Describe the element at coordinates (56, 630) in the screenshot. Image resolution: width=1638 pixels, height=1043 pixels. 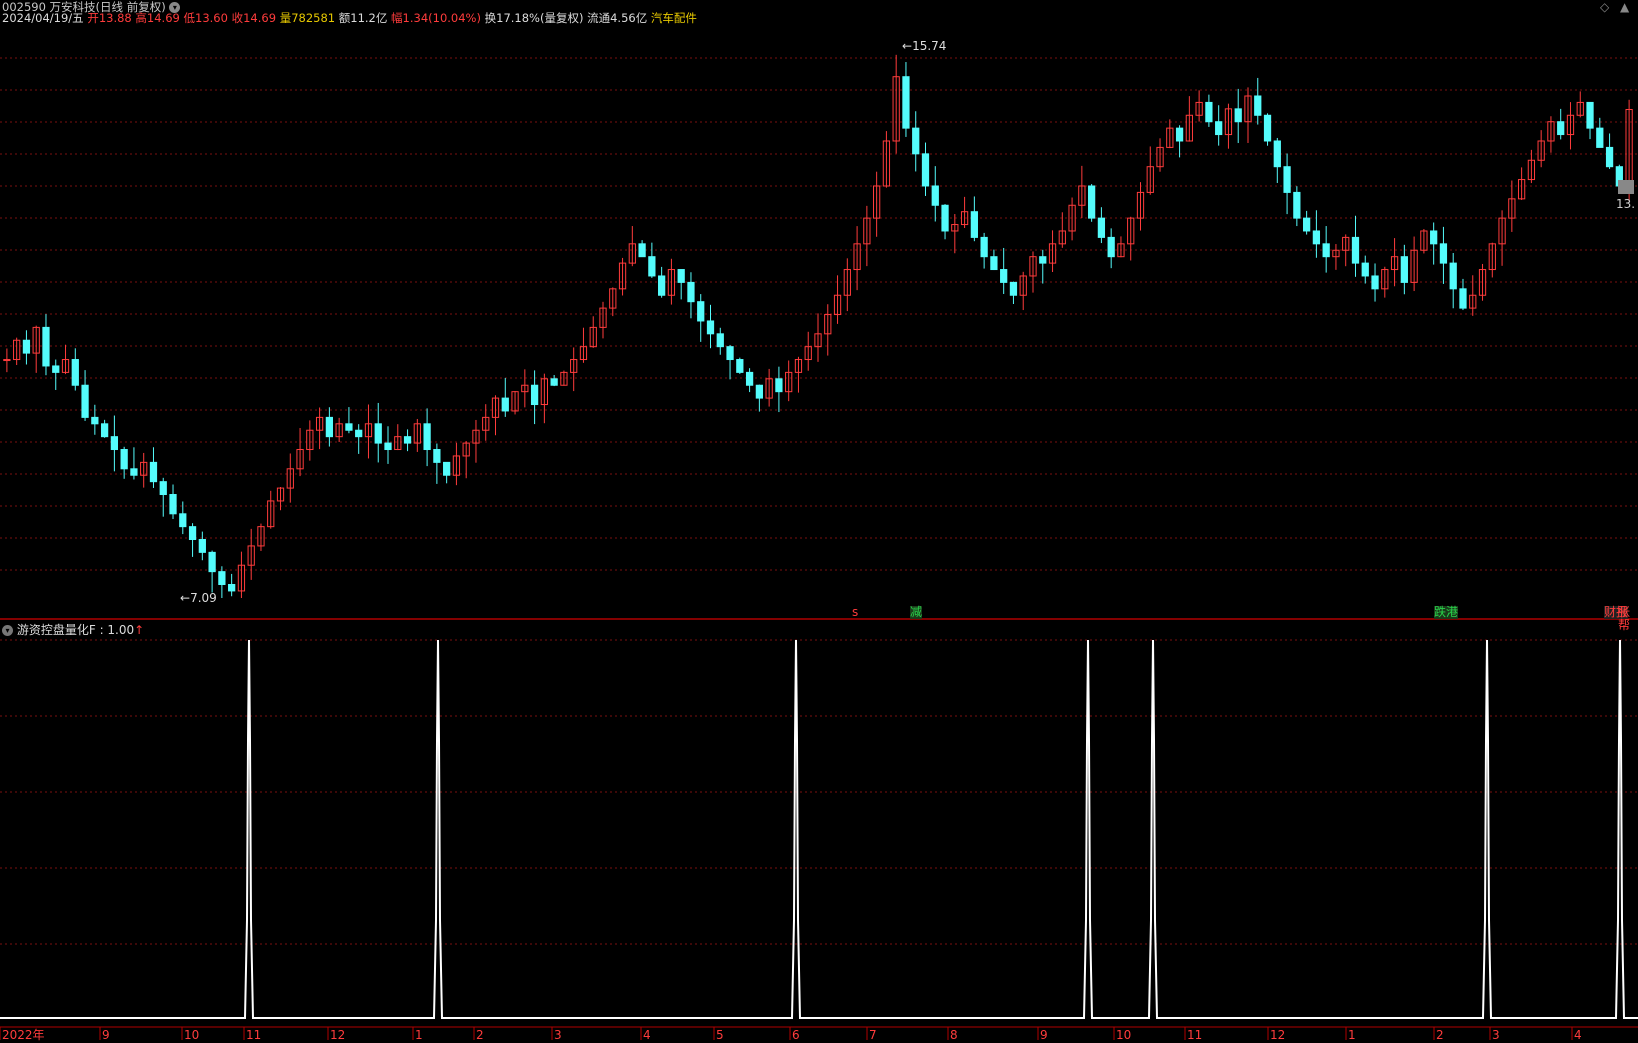
I see `indicator-name: 游资控盘量化F` at that location.